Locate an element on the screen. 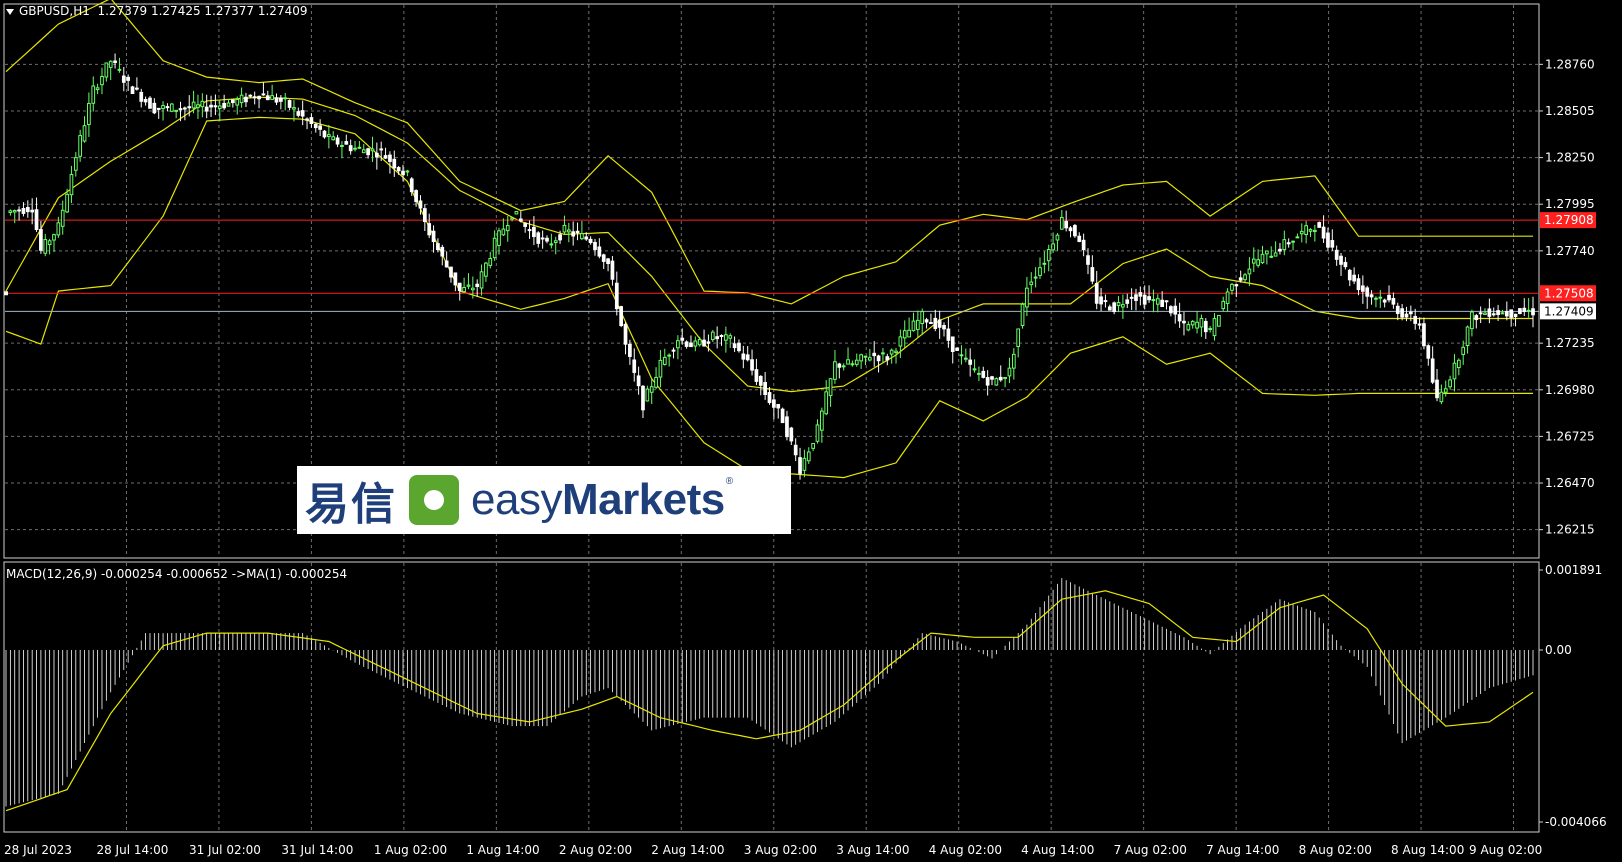 This screenshot has width=1622, height=862. price-axis-label: 1.27995 is located at coordinates (1570, 204).